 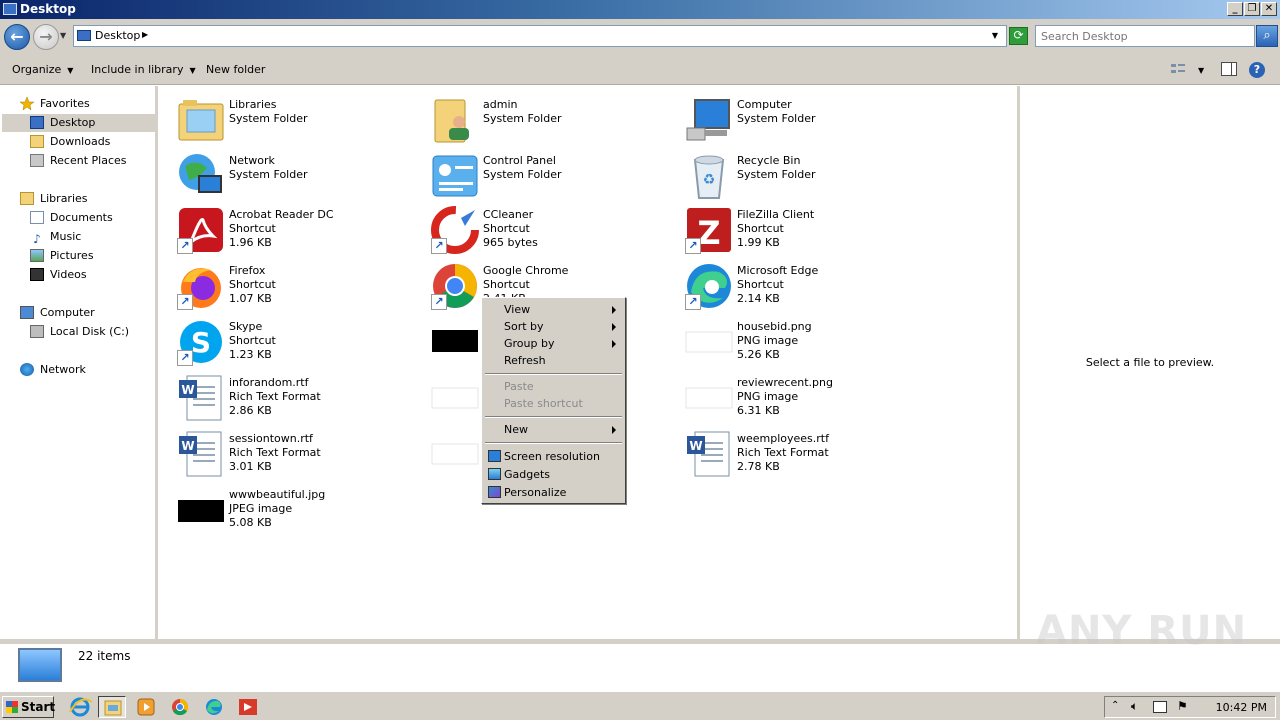 What do you see at coordinates (810, 398) in the screenshot?
I see `file-item-reviewrecent: reviewrecent.png PNG image 6.31 KB` at bounding box center [810, 398].